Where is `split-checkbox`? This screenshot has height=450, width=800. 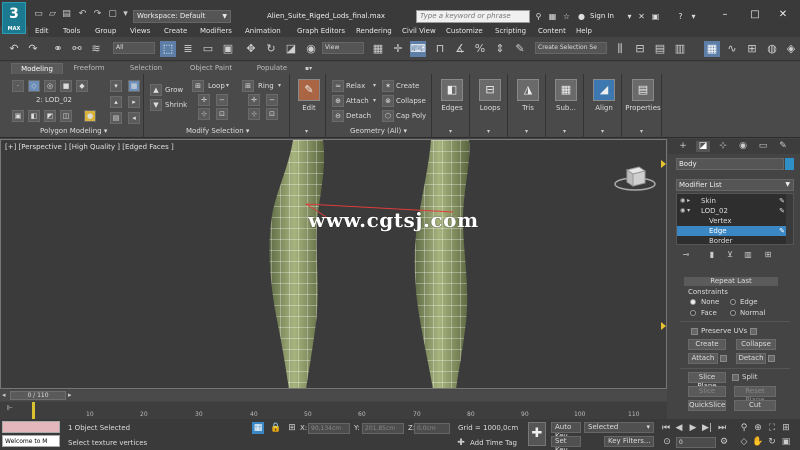 split-checkbox is located at coordinates (735, 377).